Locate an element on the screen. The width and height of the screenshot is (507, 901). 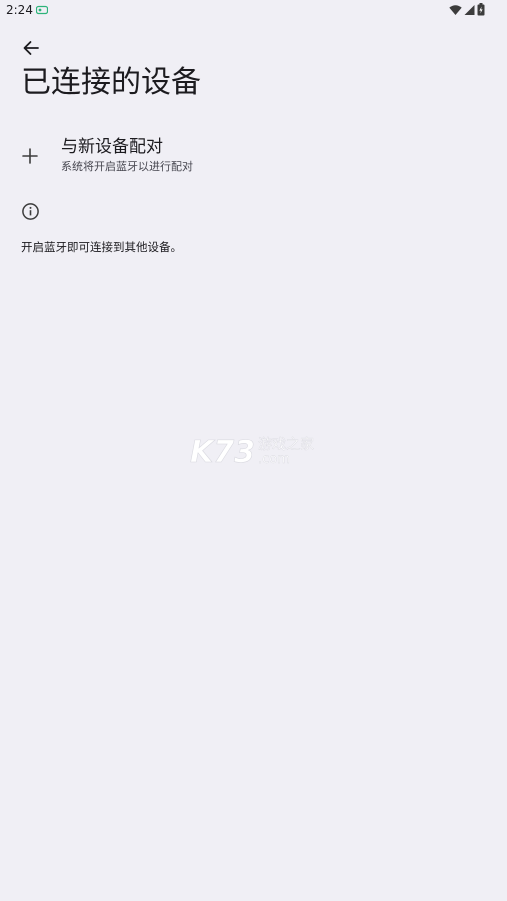
battery-icon is located at coordinates (481, 9).